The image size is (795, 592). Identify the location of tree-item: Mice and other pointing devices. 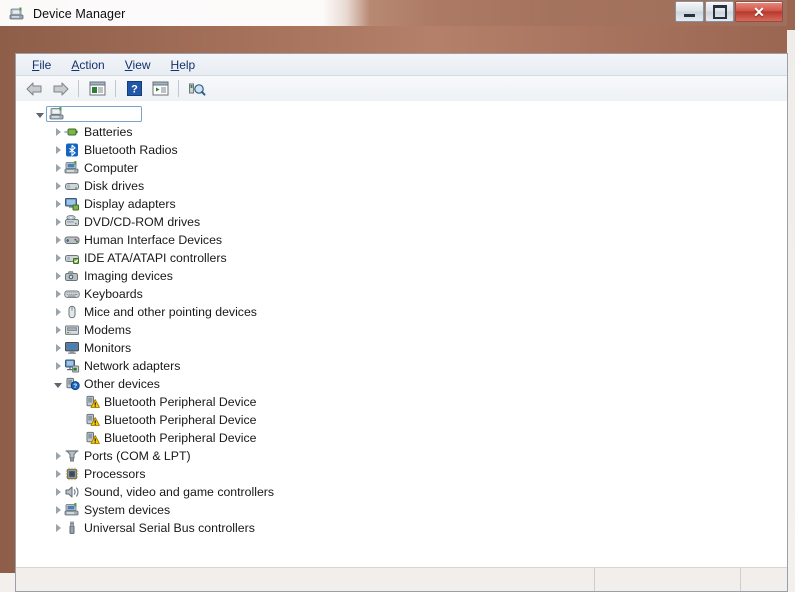
(401, 312).